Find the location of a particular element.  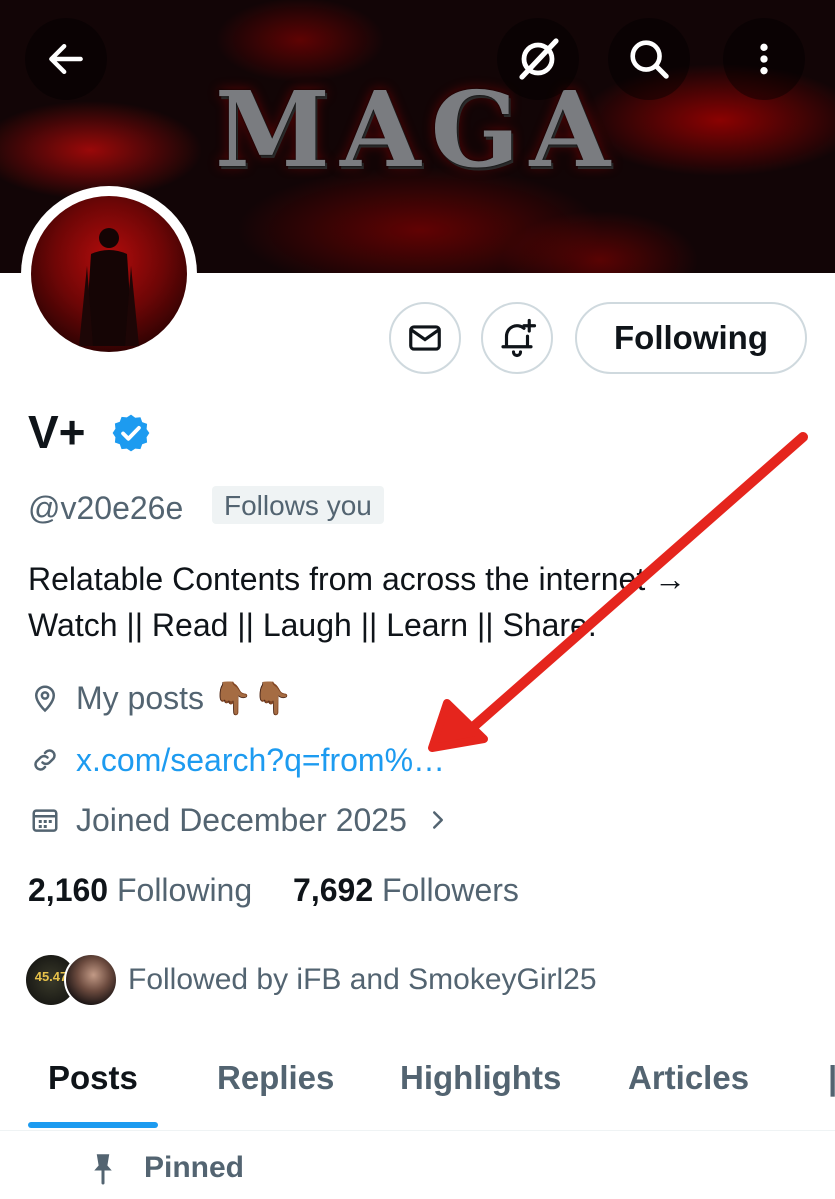

message-button is located at coordinates (425, 338).